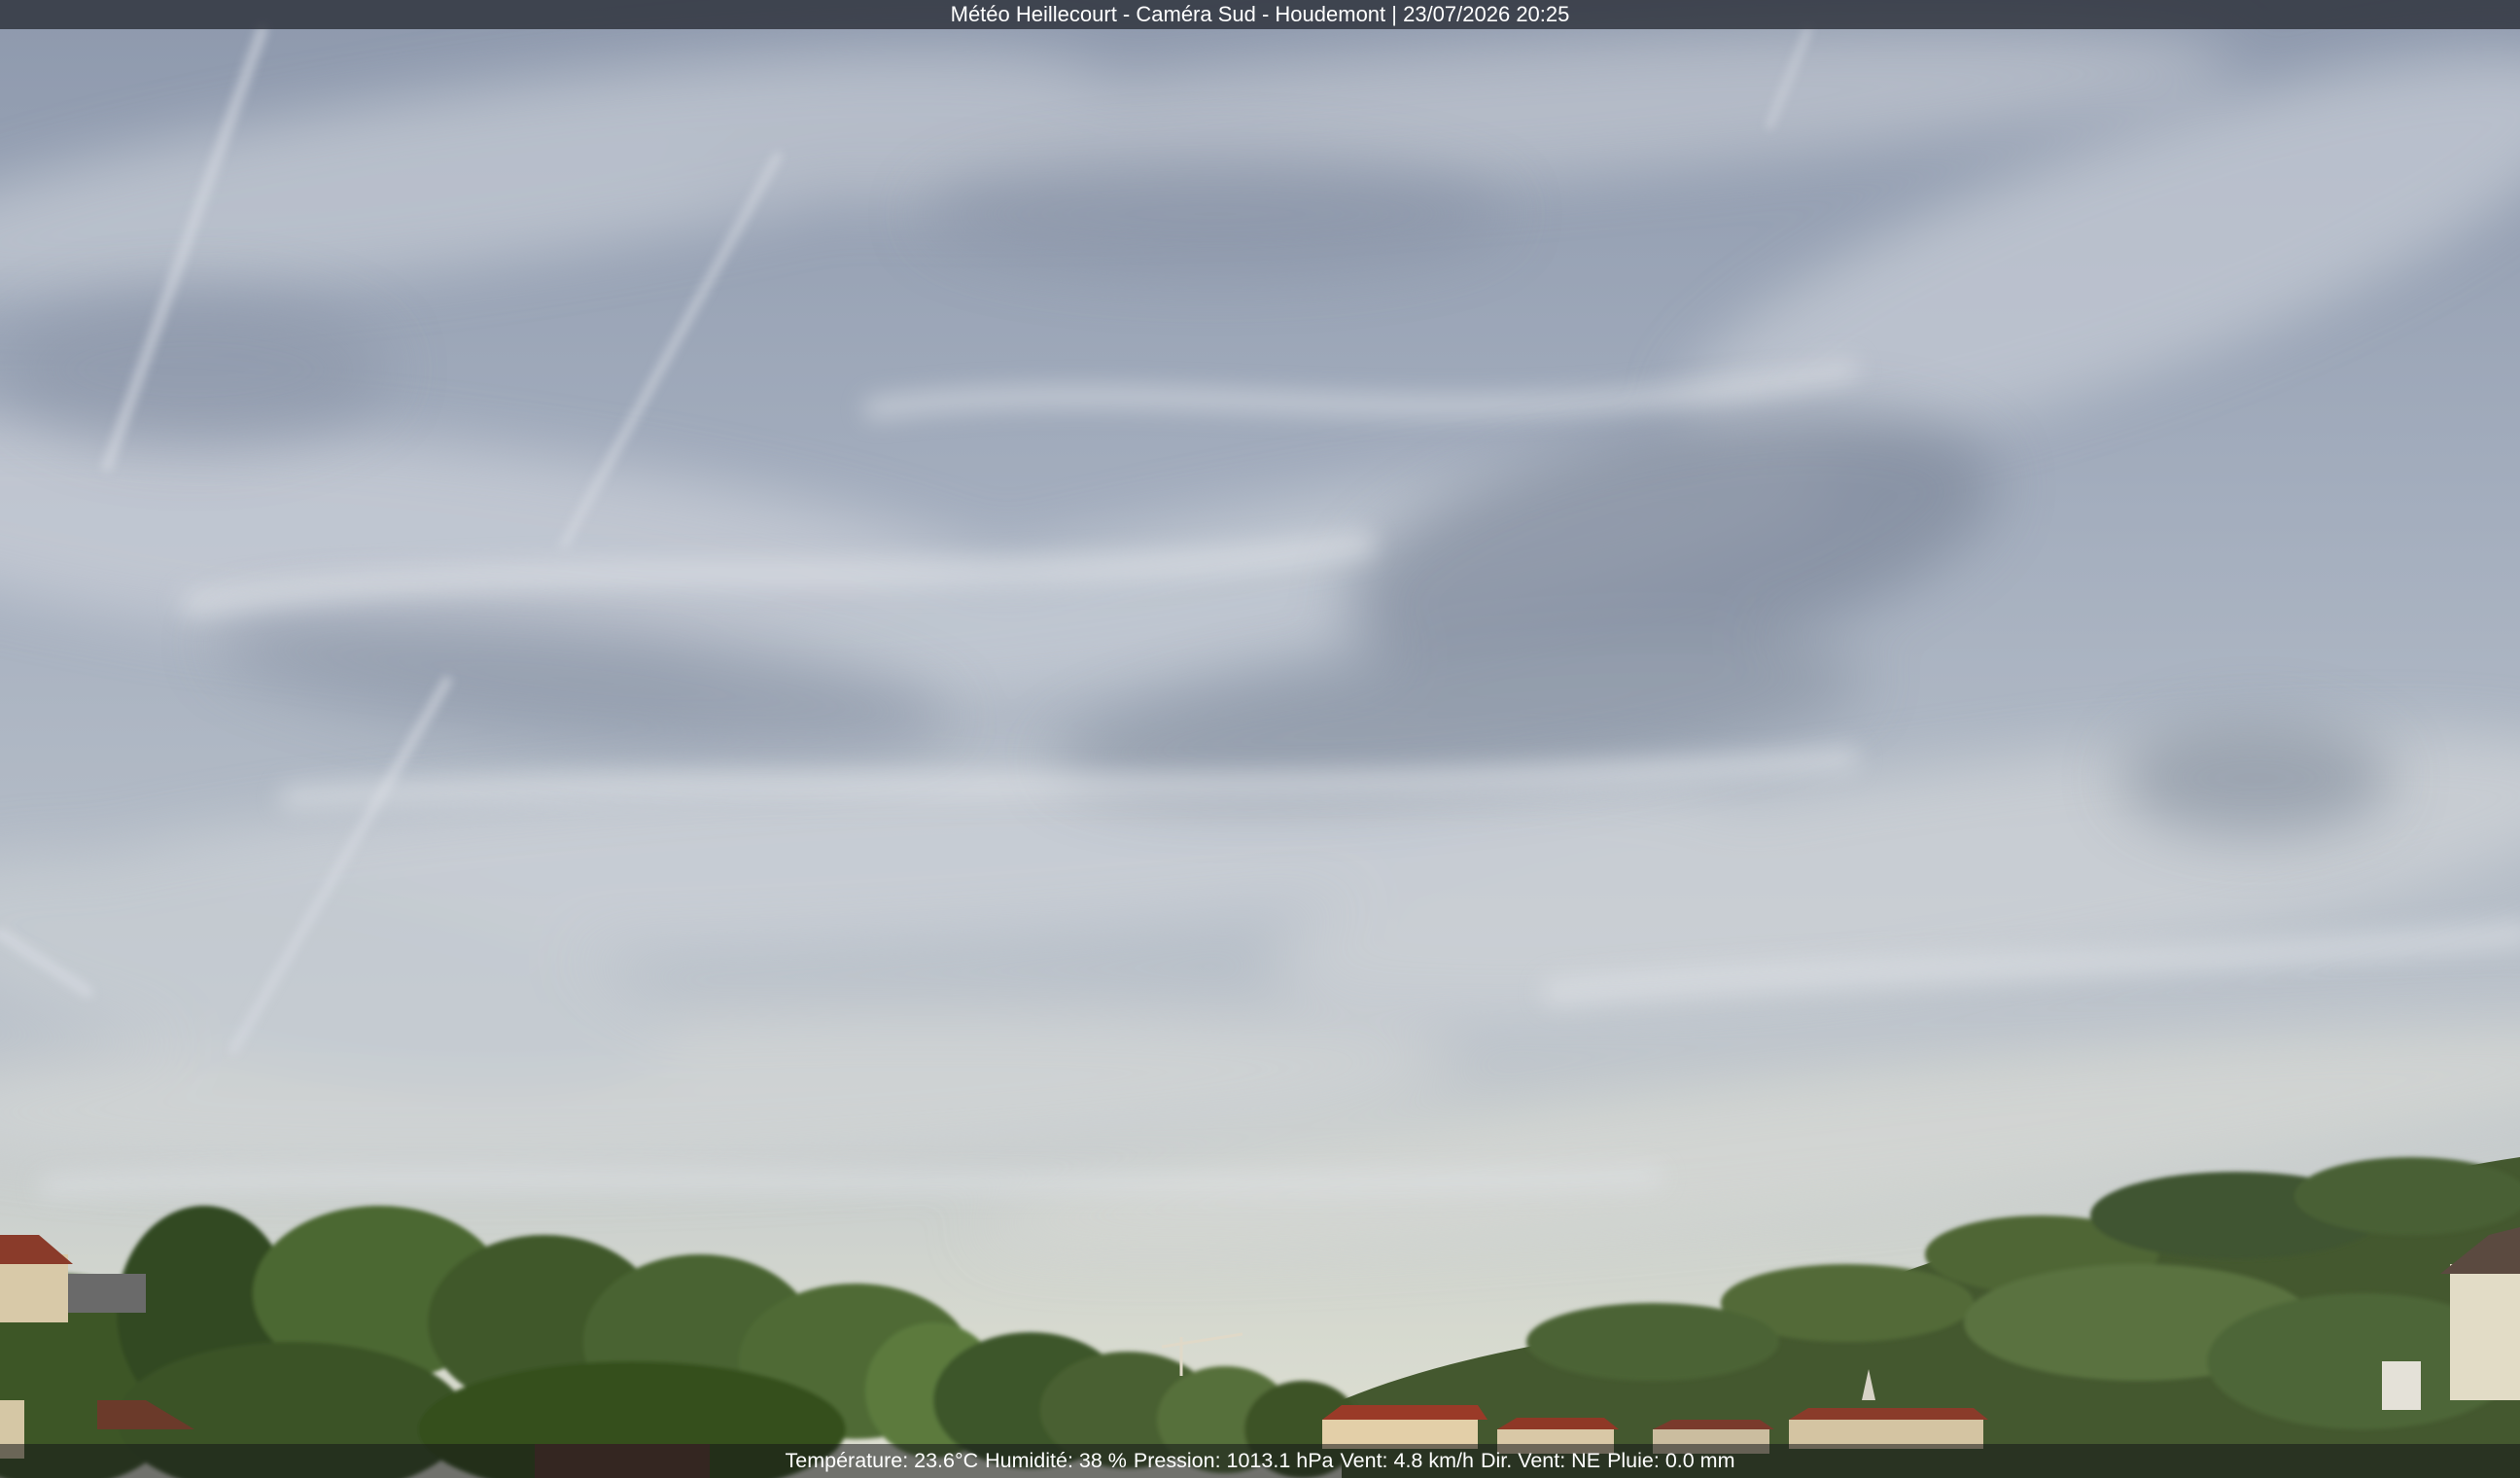  What do you see at coordinates (1233, 1460) in the screenshot?
I see `pressure-readout: Pression: 1013.1 hPa` at bounding box center [1233, 1460].